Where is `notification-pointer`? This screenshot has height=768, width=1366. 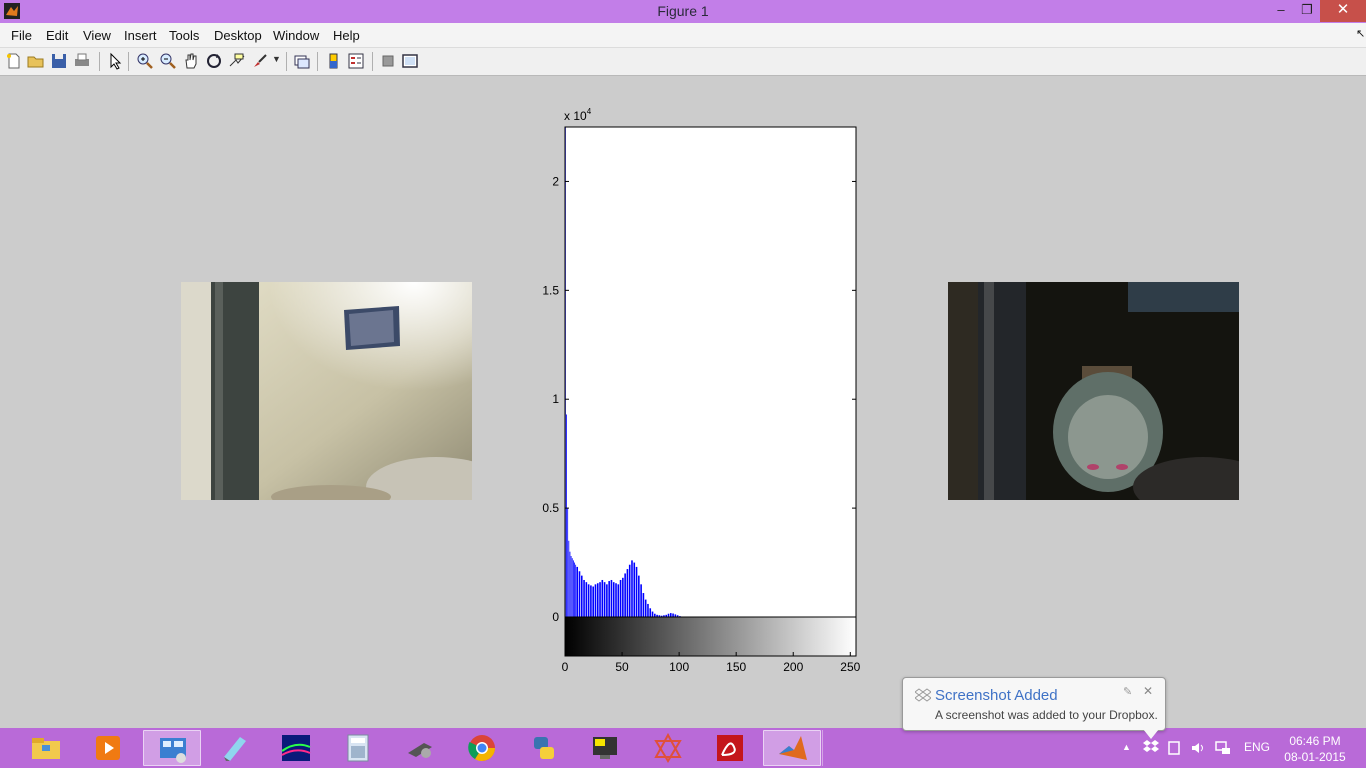 notification-pointer is located at coordinates (1151, 734).